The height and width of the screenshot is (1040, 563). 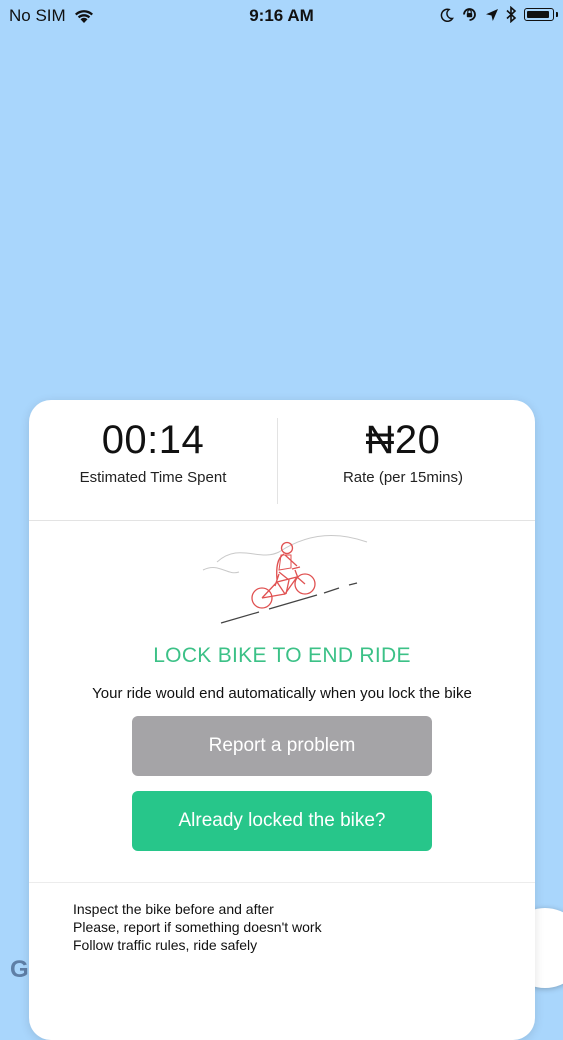 I want to click on rotation-lock-icon, so click(x=469, y=14).